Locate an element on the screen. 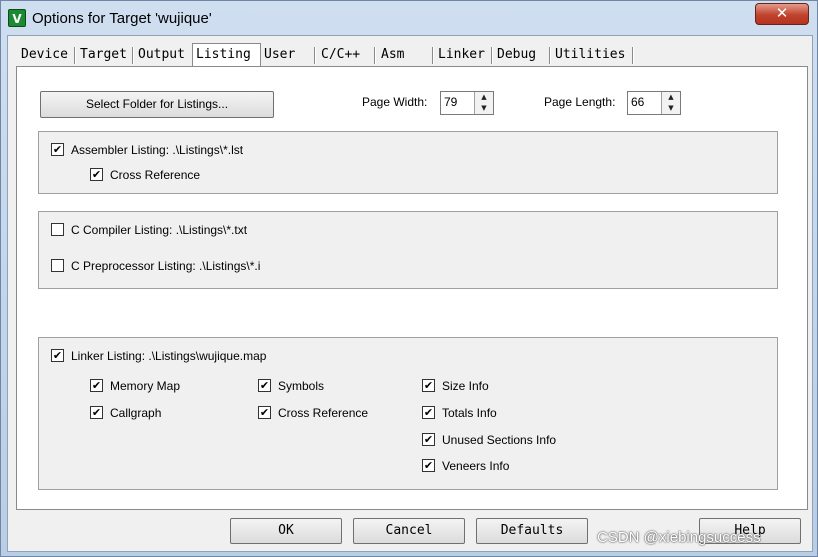 This screenshot has height=557, width=818. assembler-listing-label: Assembler Listing: .\Listings\*.lst is located at coordinates (157, 150).